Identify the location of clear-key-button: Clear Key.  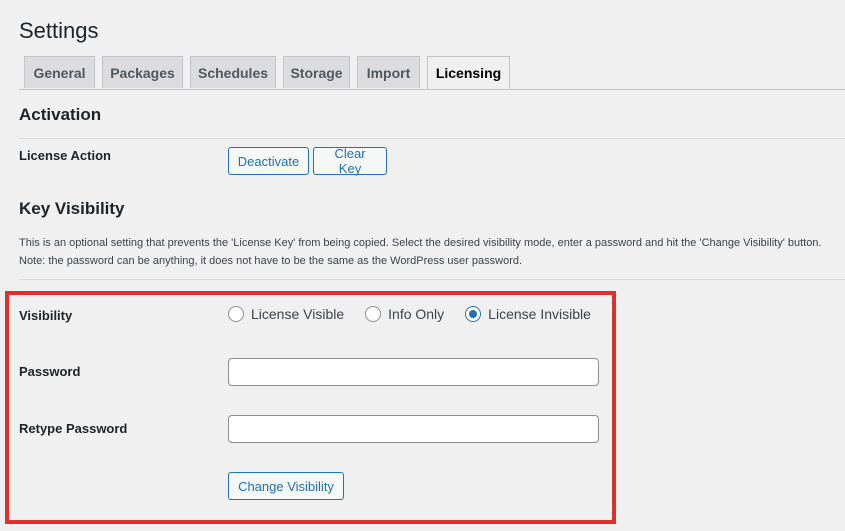
(350, 161).